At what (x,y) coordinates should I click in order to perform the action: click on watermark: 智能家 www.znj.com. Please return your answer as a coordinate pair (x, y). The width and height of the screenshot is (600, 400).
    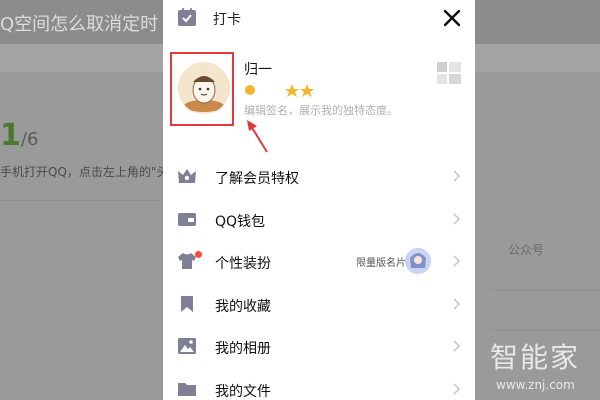
    Looking at the image, I should click on (543, 367).